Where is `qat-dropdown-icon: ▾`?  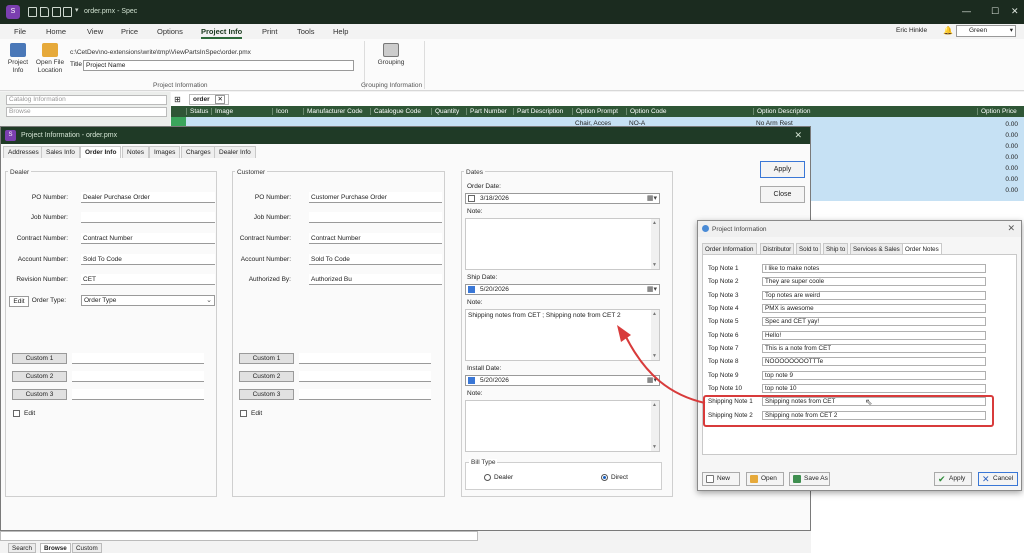
qat-dropdown-icon: ▾ is located at coordinates (77, 10).